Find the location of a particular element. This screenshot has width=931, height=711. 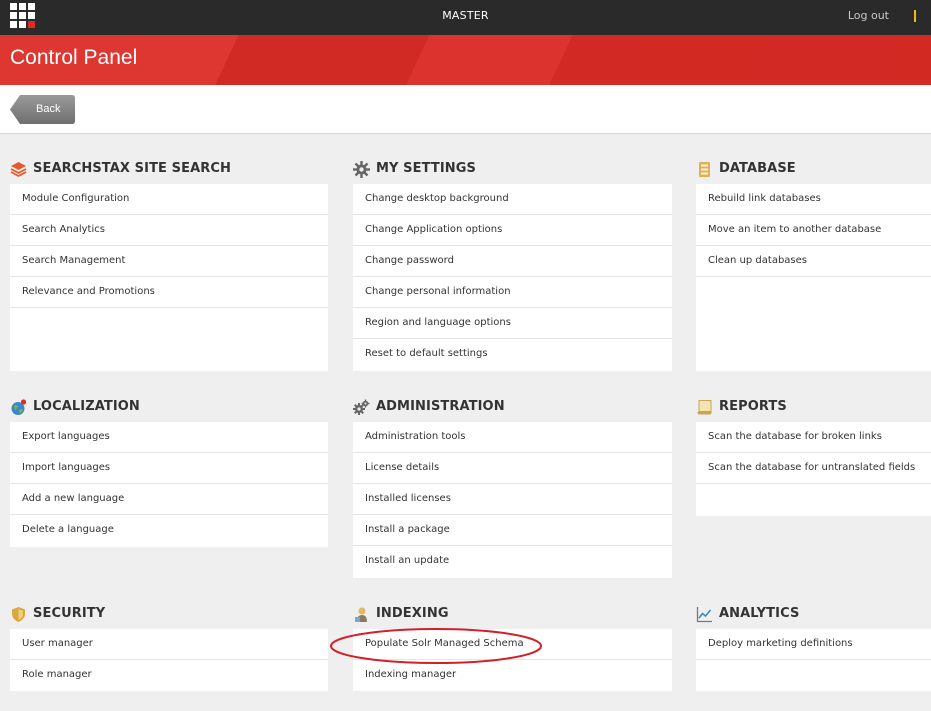

link-role-manager: Role manager is located at coordinates (169, 675).